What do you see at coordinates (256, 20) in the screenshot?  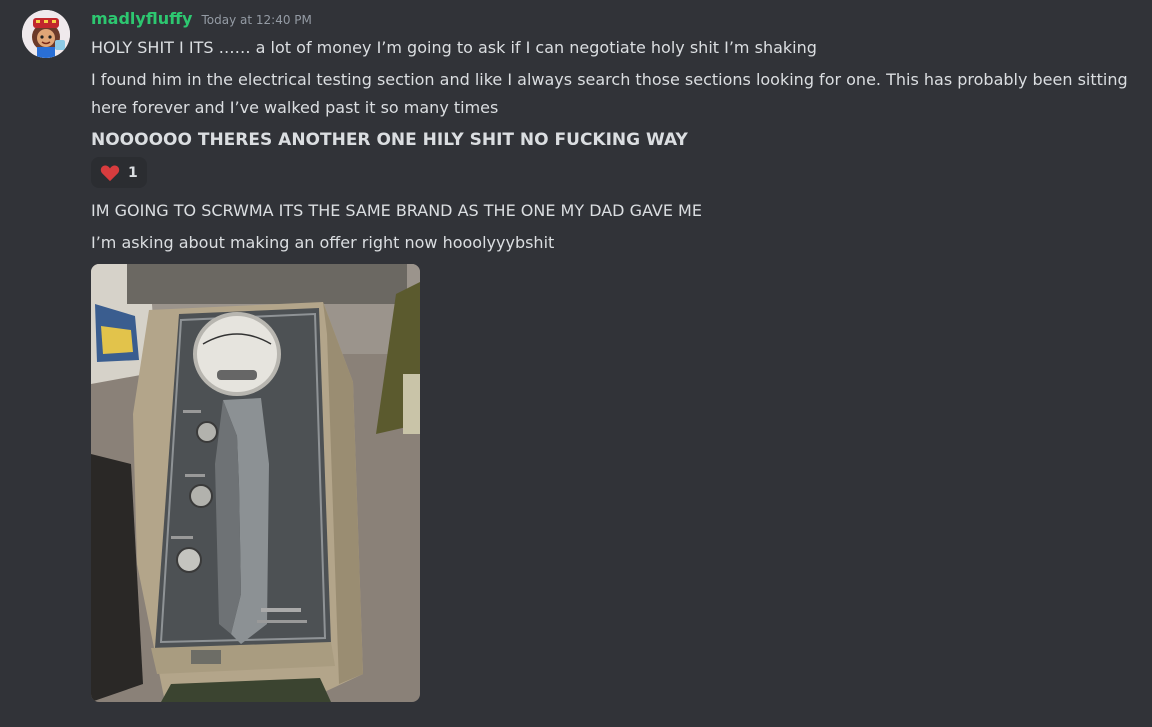 I see `timestamp: Today at 12:40 PM` at bounding box center [256, 20].